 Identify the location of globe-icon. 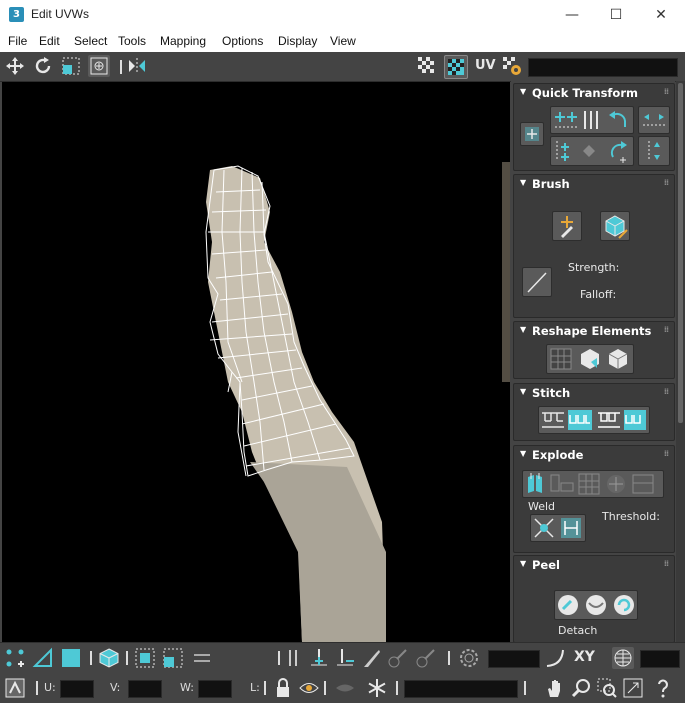
(623, 658).